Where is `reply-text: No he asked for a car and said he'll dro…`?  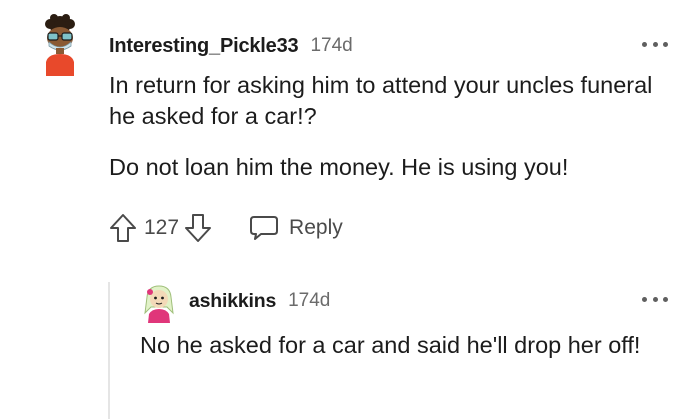
reply-text: No he asked for a car and said he'll dro… is located at coordinates (390, 345).